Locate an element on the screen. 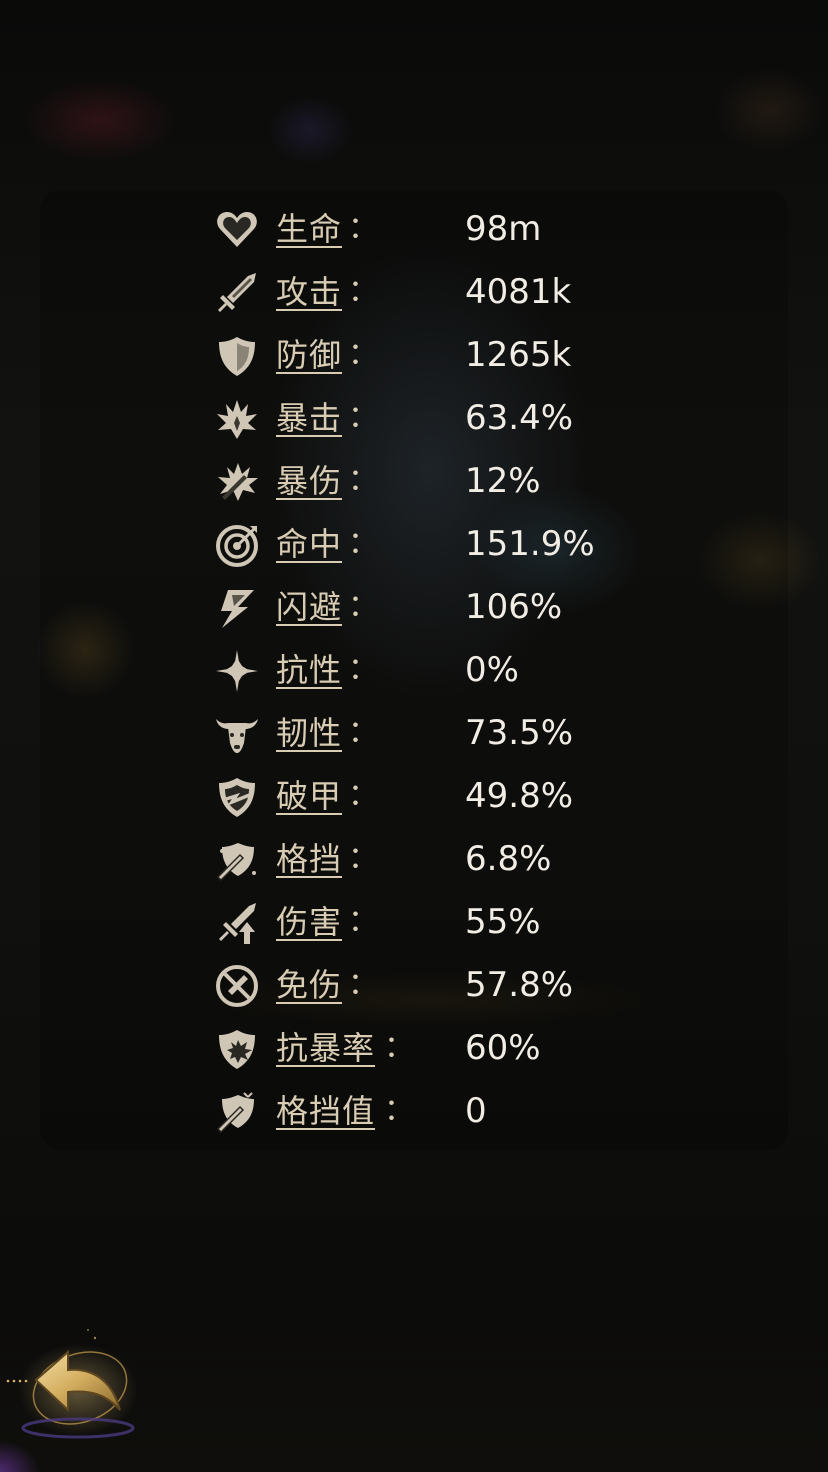 This screenshot has width=828, height=1472. dodge-lightning-icon is located at coordinates (237, 608).